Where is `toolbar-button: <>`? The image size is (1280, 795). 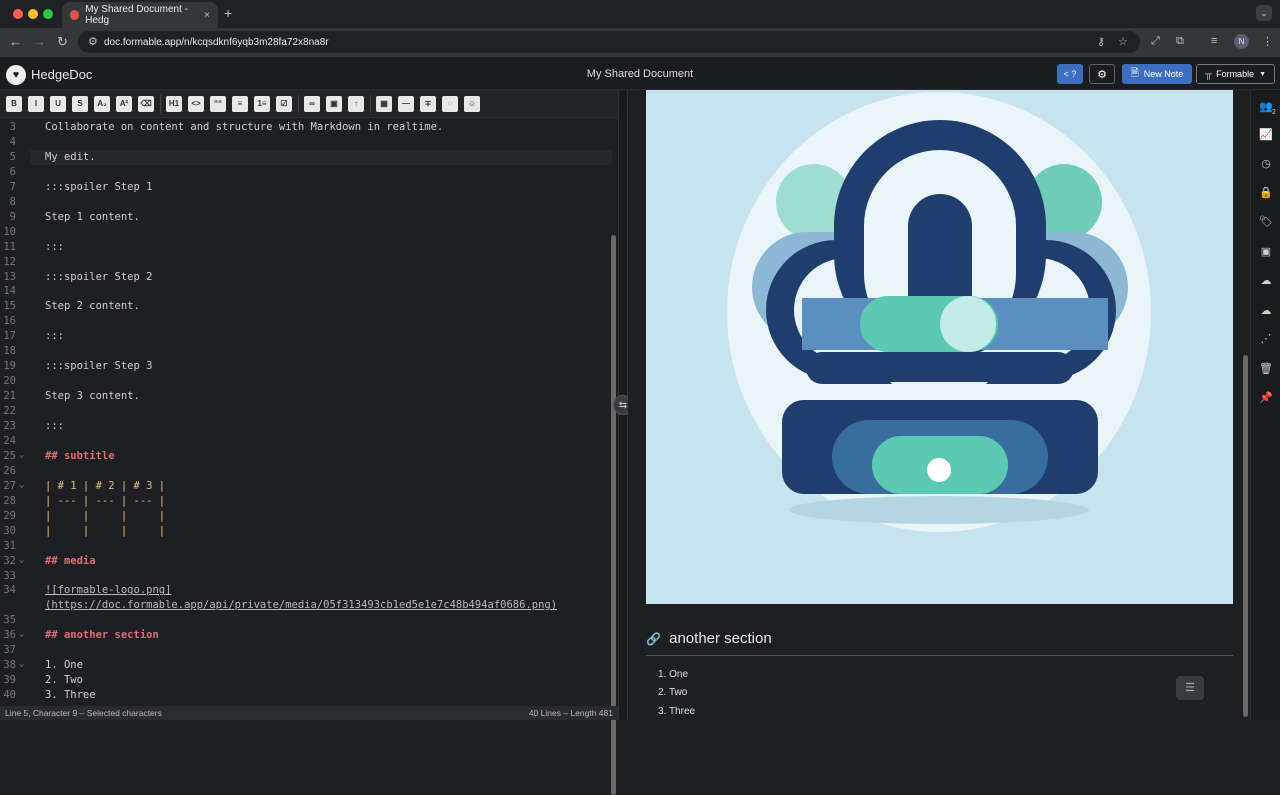 toolbar-button: <> is located at coordinates (196, 104).